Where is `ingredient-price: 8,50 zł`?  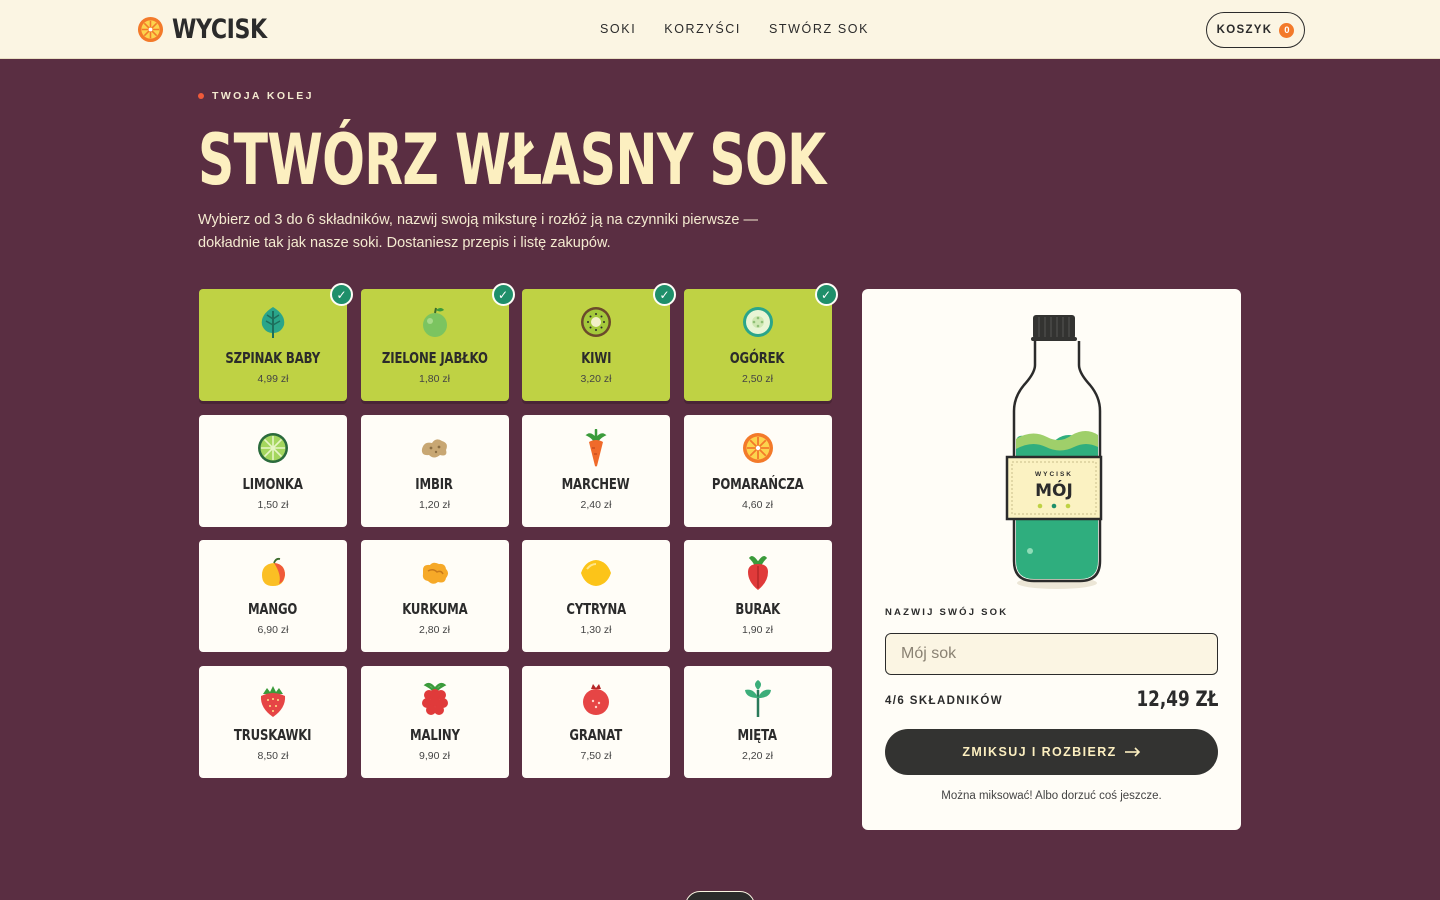 ingredient-price: 8,50 zł is located at coordinates (273, 755).